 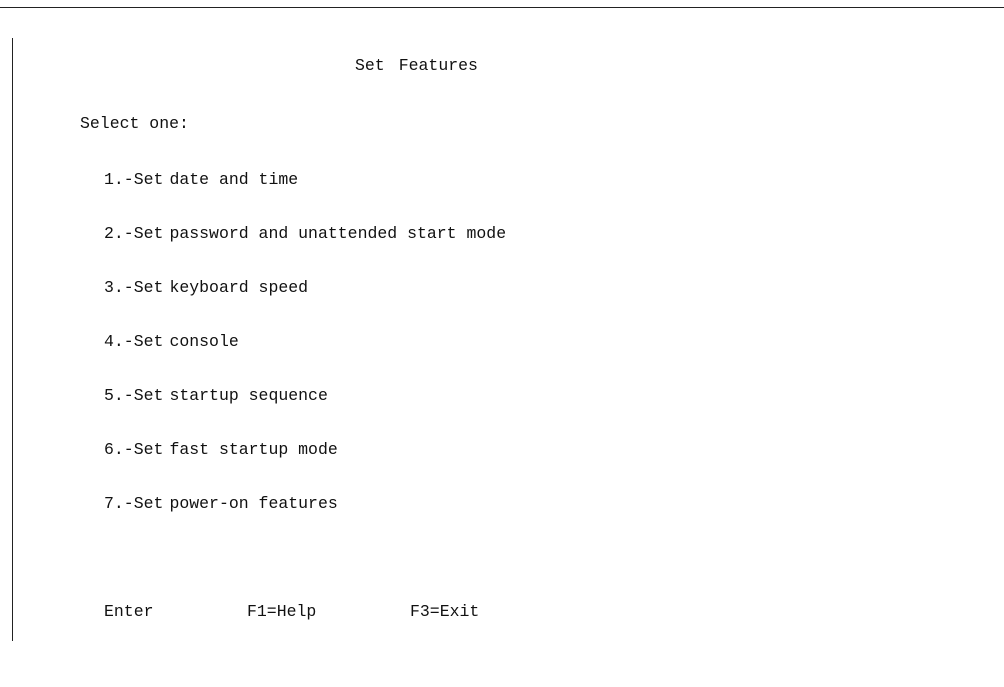 What do you see at coordinates (239, 287) in the screenshot?
I see `menu-item-text: keyboard speed` at bounding box center [239, 287].